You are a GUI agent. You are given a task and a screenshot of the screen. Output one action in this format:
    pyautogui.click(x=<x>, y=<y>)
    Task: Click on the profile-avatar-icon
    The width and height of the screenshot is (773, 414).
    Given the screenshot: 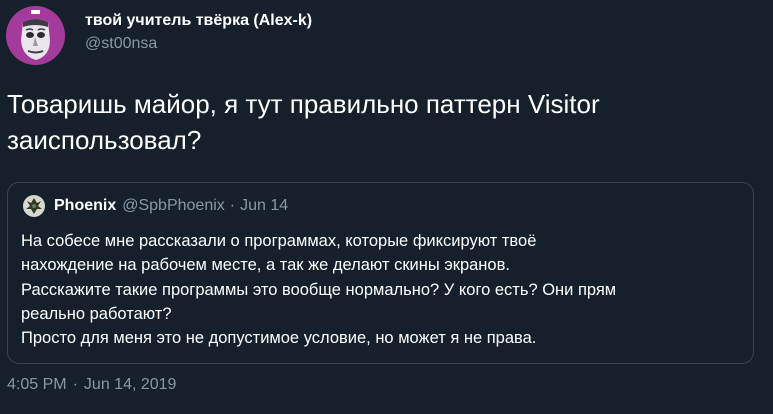 What is the action you would take?
    pyautogui.click(x=35, y=35)
    